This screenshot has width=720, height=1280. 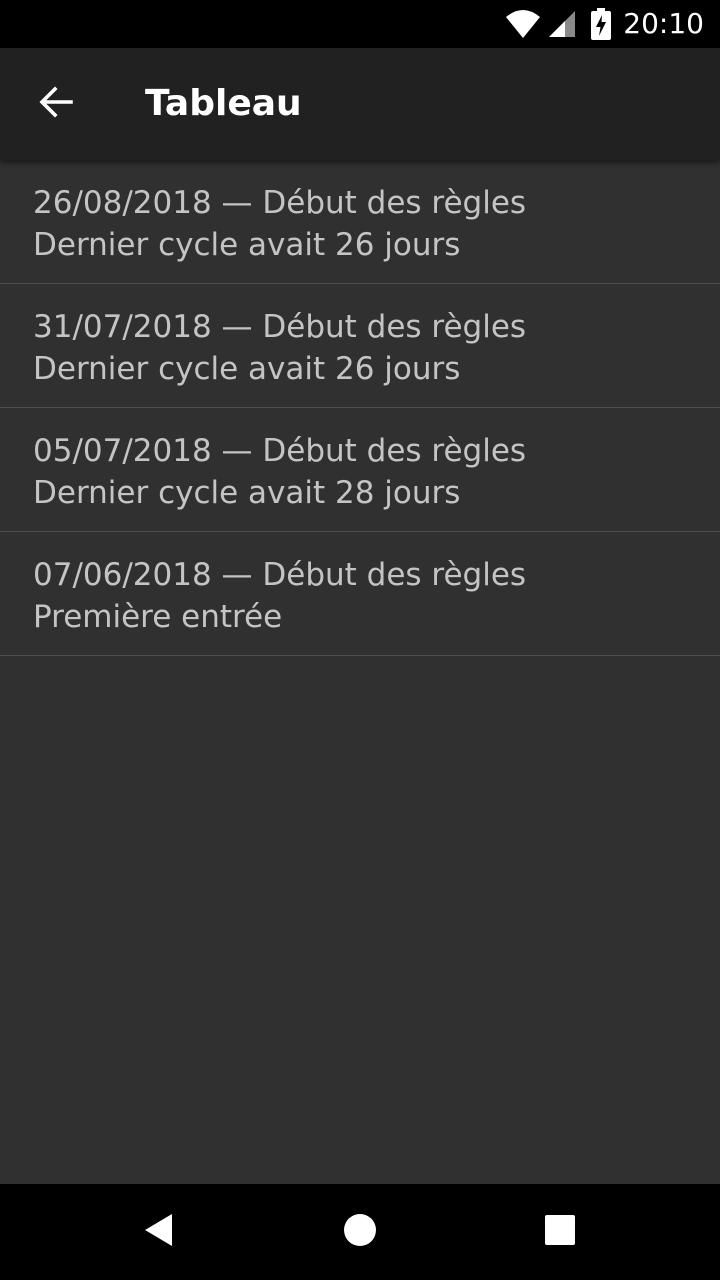 What do you see at coordinates (280, 327) in the screenshot?
I see `entry-date-line: 31/07/2018 — Début des règles` at bounding box center [280, 327].